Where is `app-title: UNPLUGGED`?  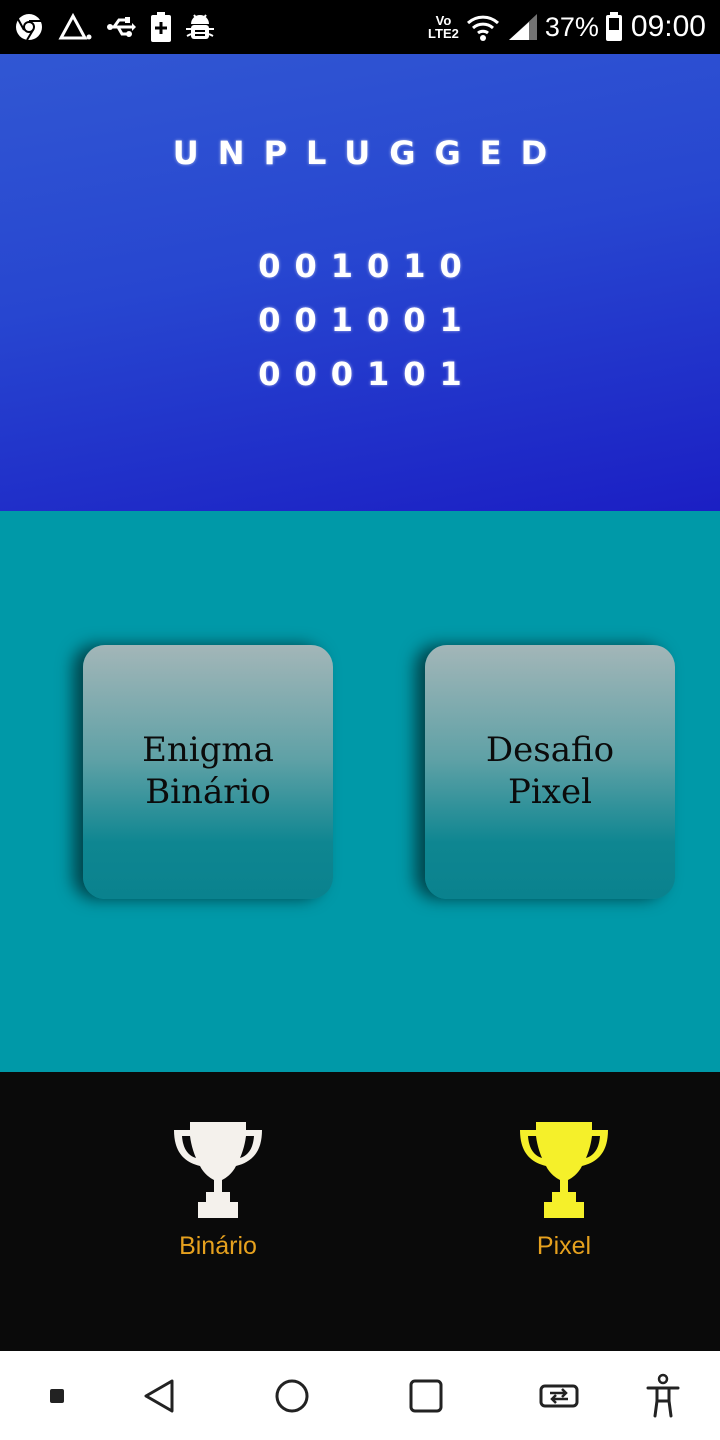 app-title: UNPLUGGED is located at coordinates (369, 153).